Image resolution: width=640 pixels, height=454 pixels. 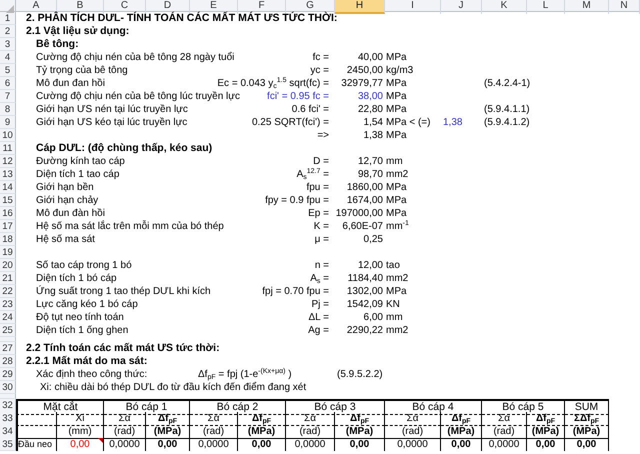 What do you see at coordinates (173, 387) in the screenshot?
I see `note-text: Xi: chiều dài bó thép DƯL đo từ đầu kích đến điểm đang xét` at bounding box center [173, 387].